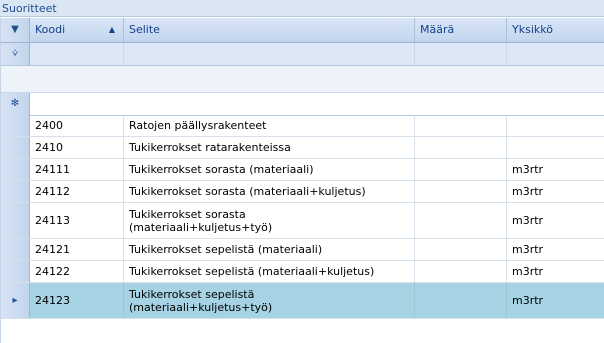  I want to click on table-row: 2410 Tukikerrokset ratarakenteissa, so click(302, 148).